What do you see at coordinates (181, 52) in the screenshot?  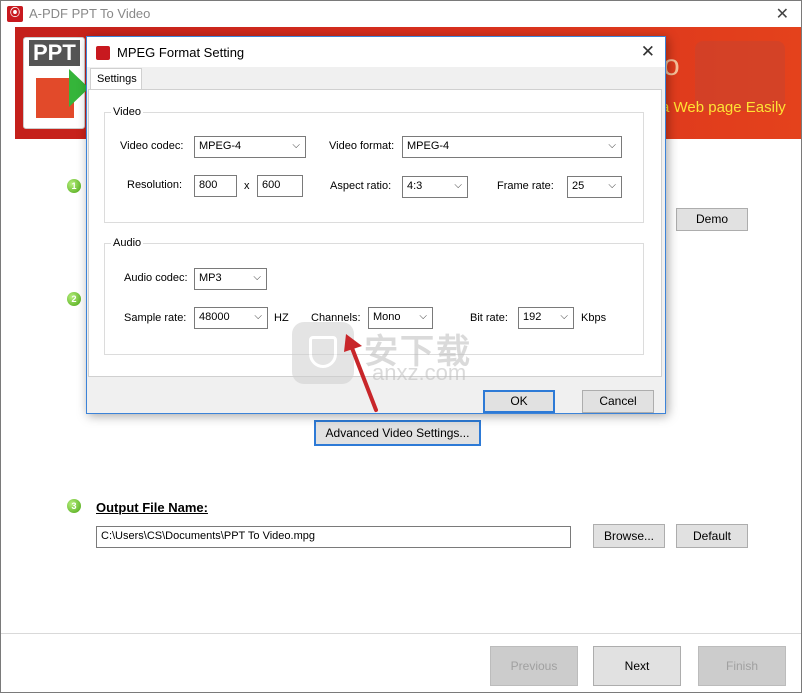 I see `dialog-title: MPEG Format Setting` at bounding box center [181, 52].